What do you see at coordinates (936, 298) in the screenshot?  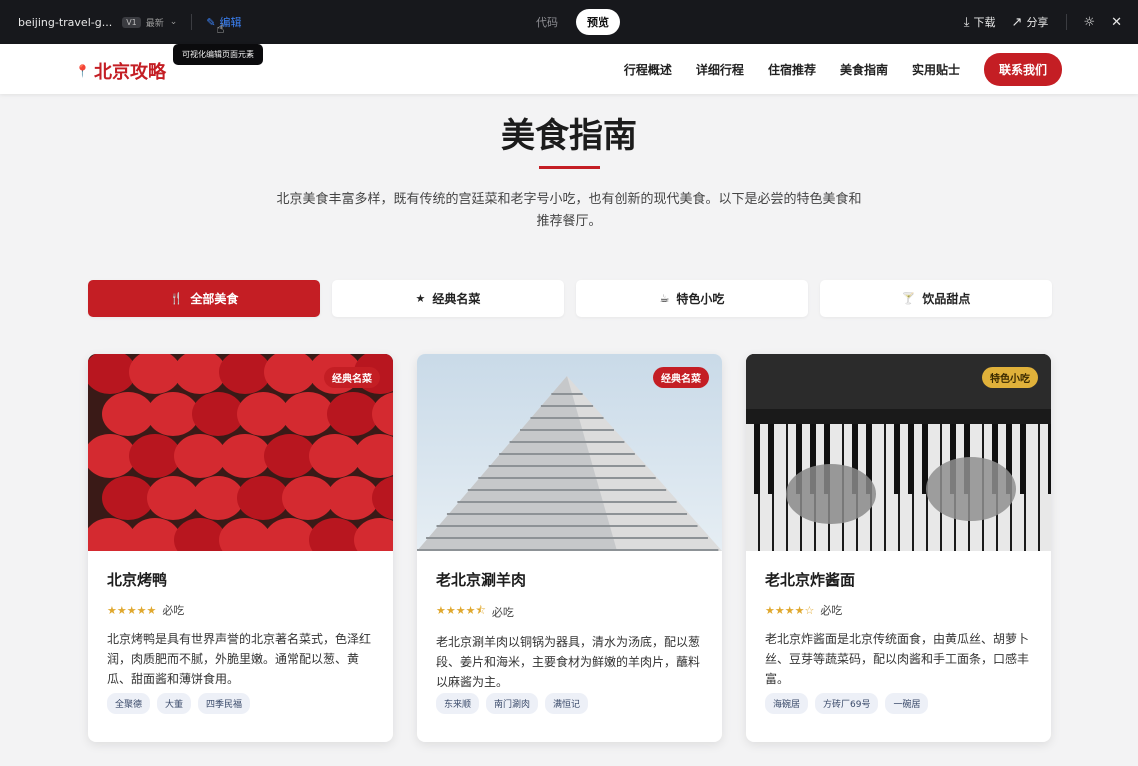 I see `tab-drinks-desserts: 🍸 饮品甜点` at bounding box center [936, 298].